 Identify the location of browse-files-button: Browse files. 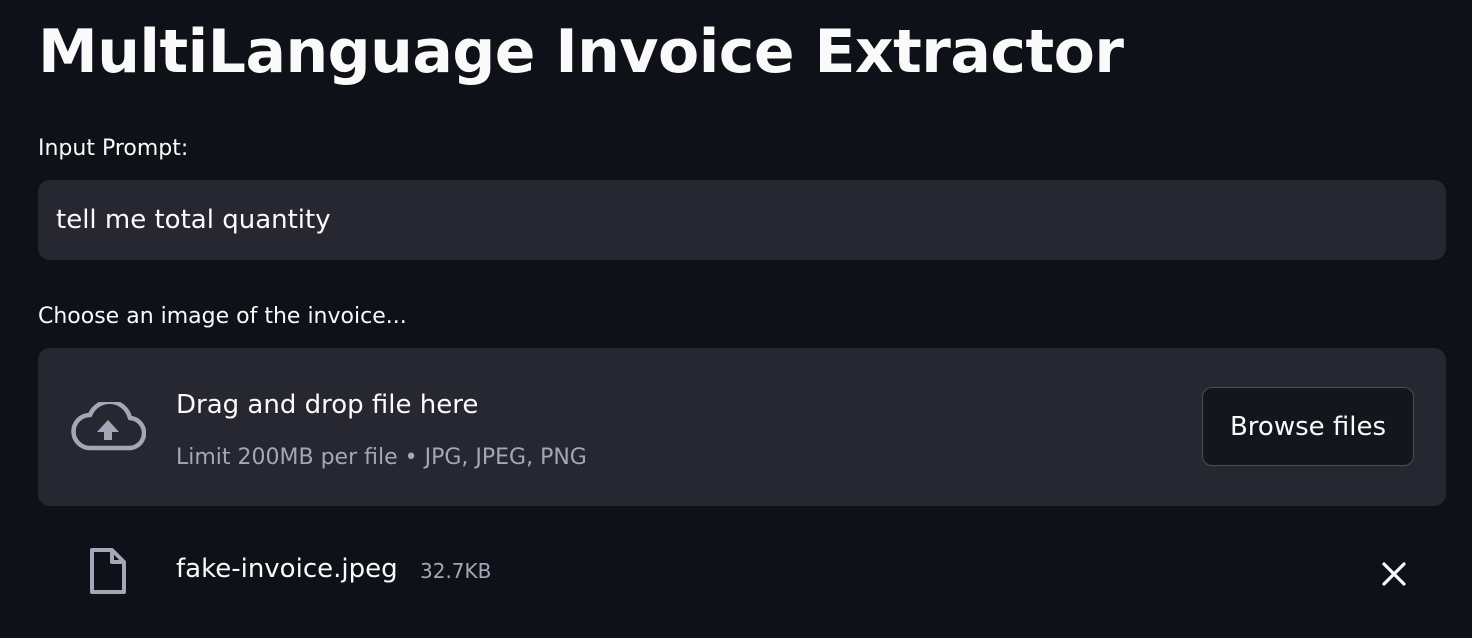
(1308, 426).